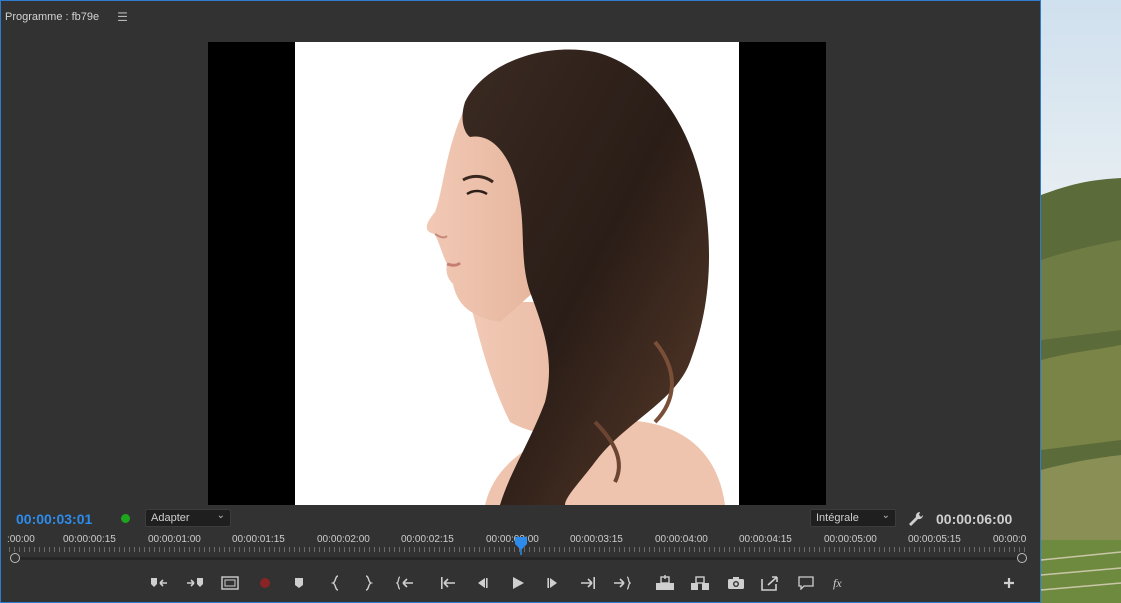 This screenshot has height=603, width=1121. Describe the element at coordinates (588, 583) in the screenshot. I see `go-to-next-edit-icon` at that location.